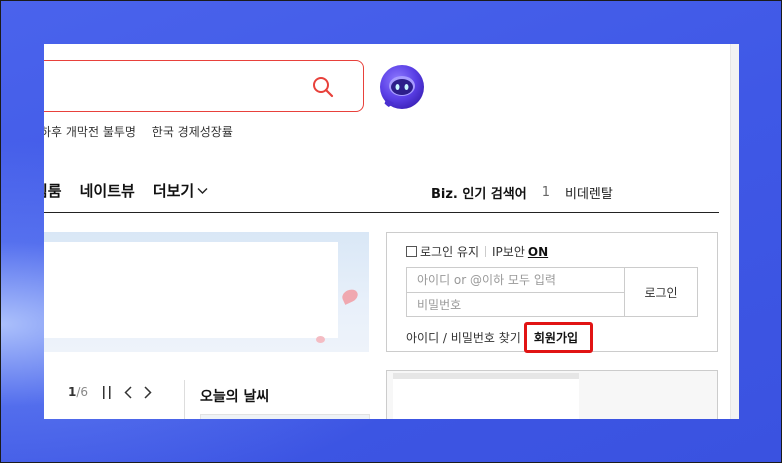 This screenshot has height=463, width=782. I want to click on pager-current: 1, so click(72, 392).